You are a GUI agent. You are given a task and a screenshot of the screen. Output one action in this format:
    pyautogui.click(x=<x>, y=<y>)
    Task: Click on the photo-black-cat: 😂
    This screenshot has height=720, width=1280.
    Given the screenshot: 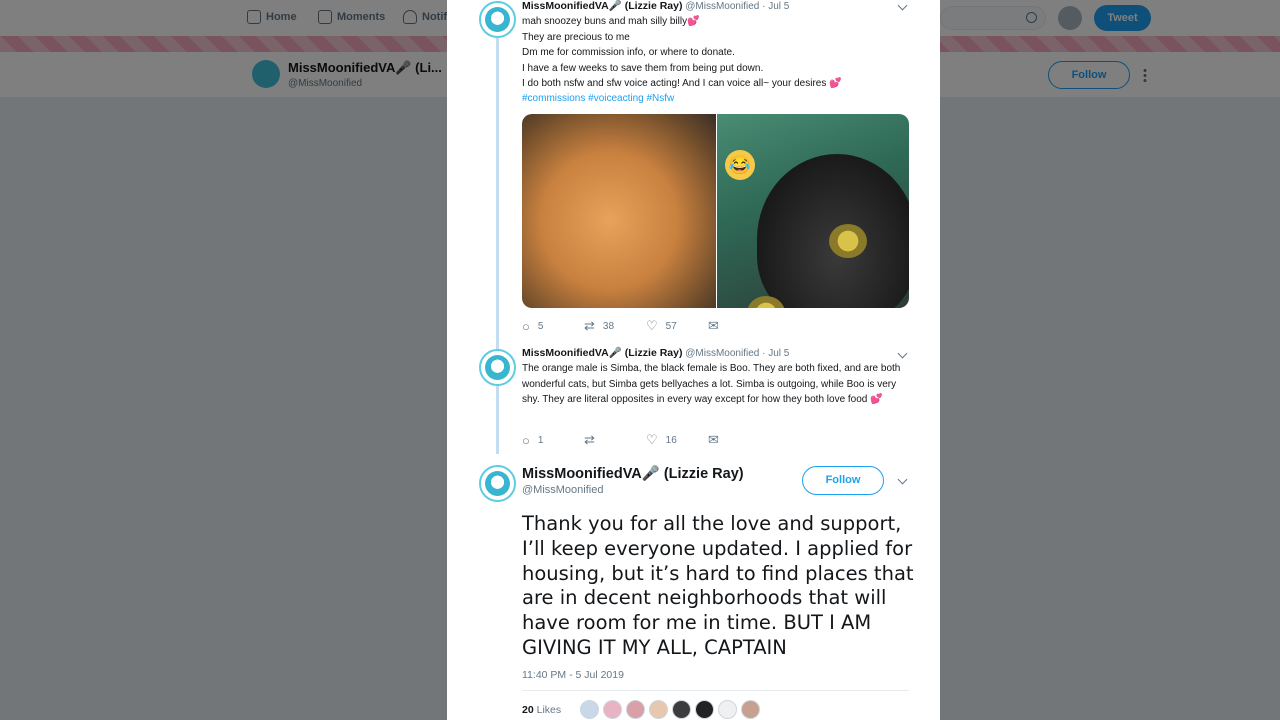 What is the action you would take?
    pyautogui.click(x=813, y=211)
    